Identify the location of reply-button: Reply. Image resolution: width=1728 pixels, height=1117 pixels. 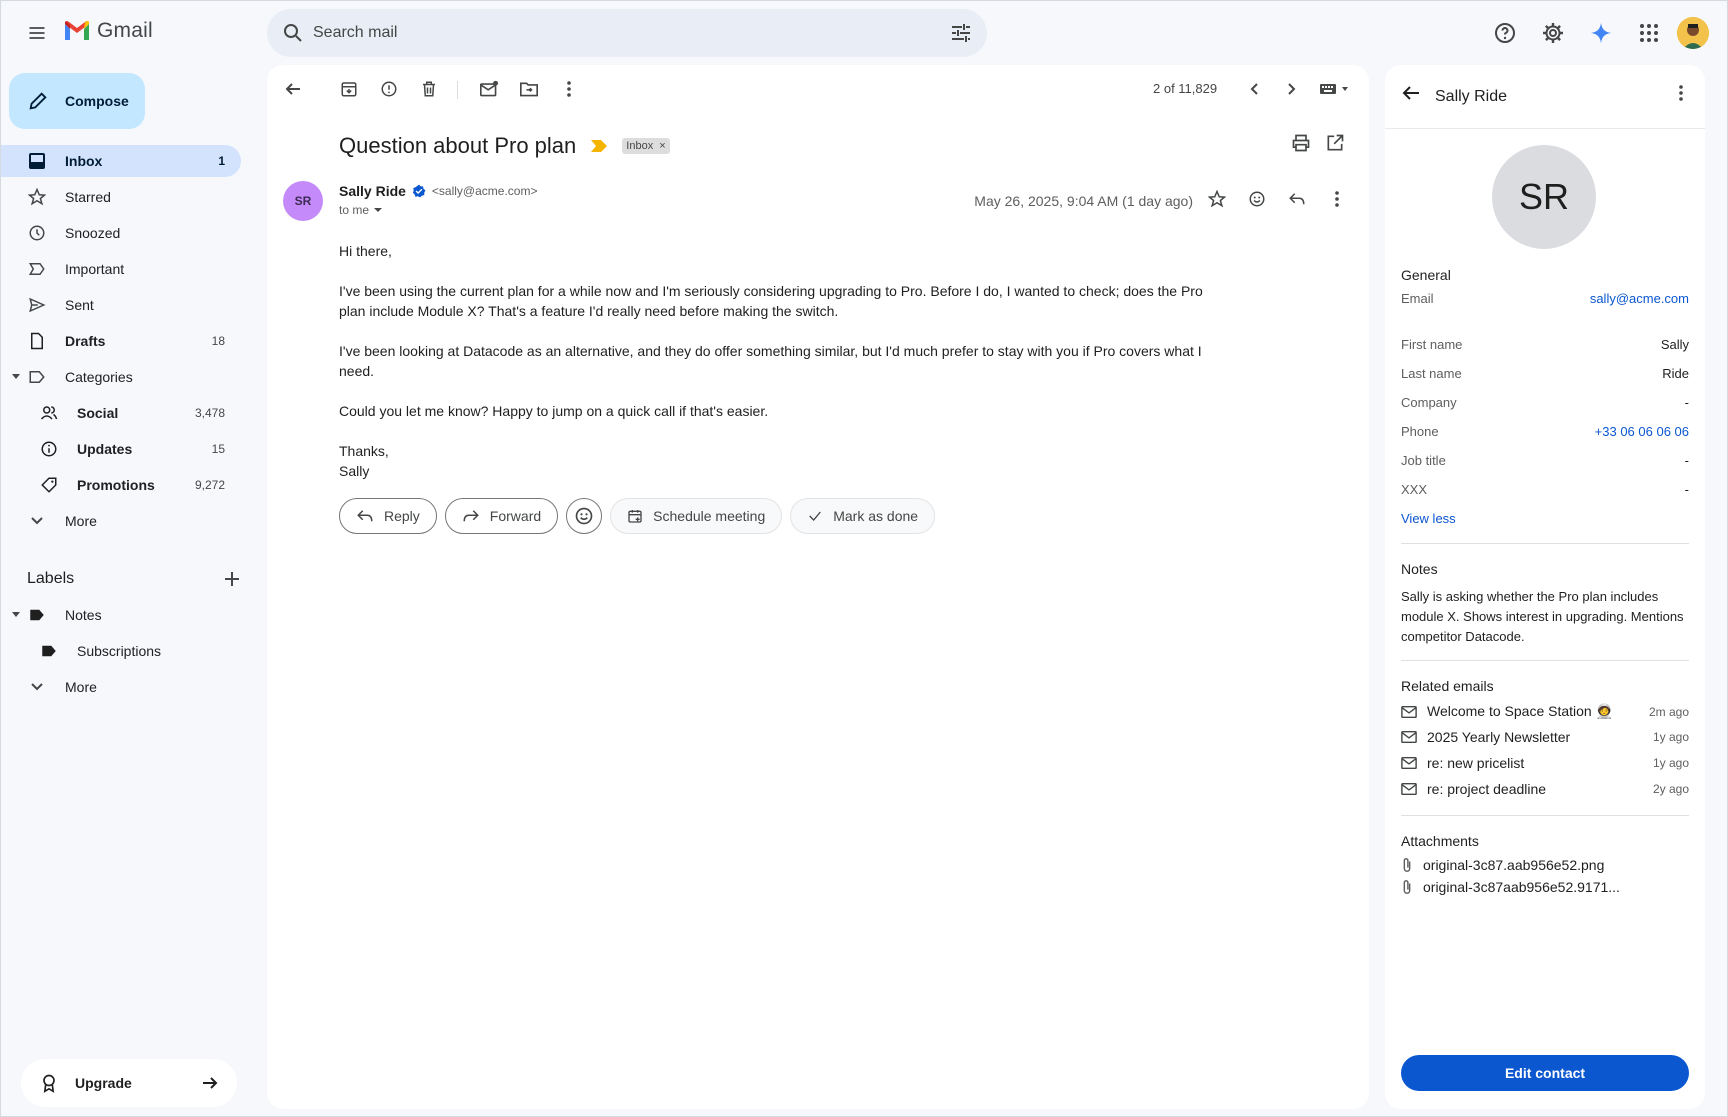
(388, 516).